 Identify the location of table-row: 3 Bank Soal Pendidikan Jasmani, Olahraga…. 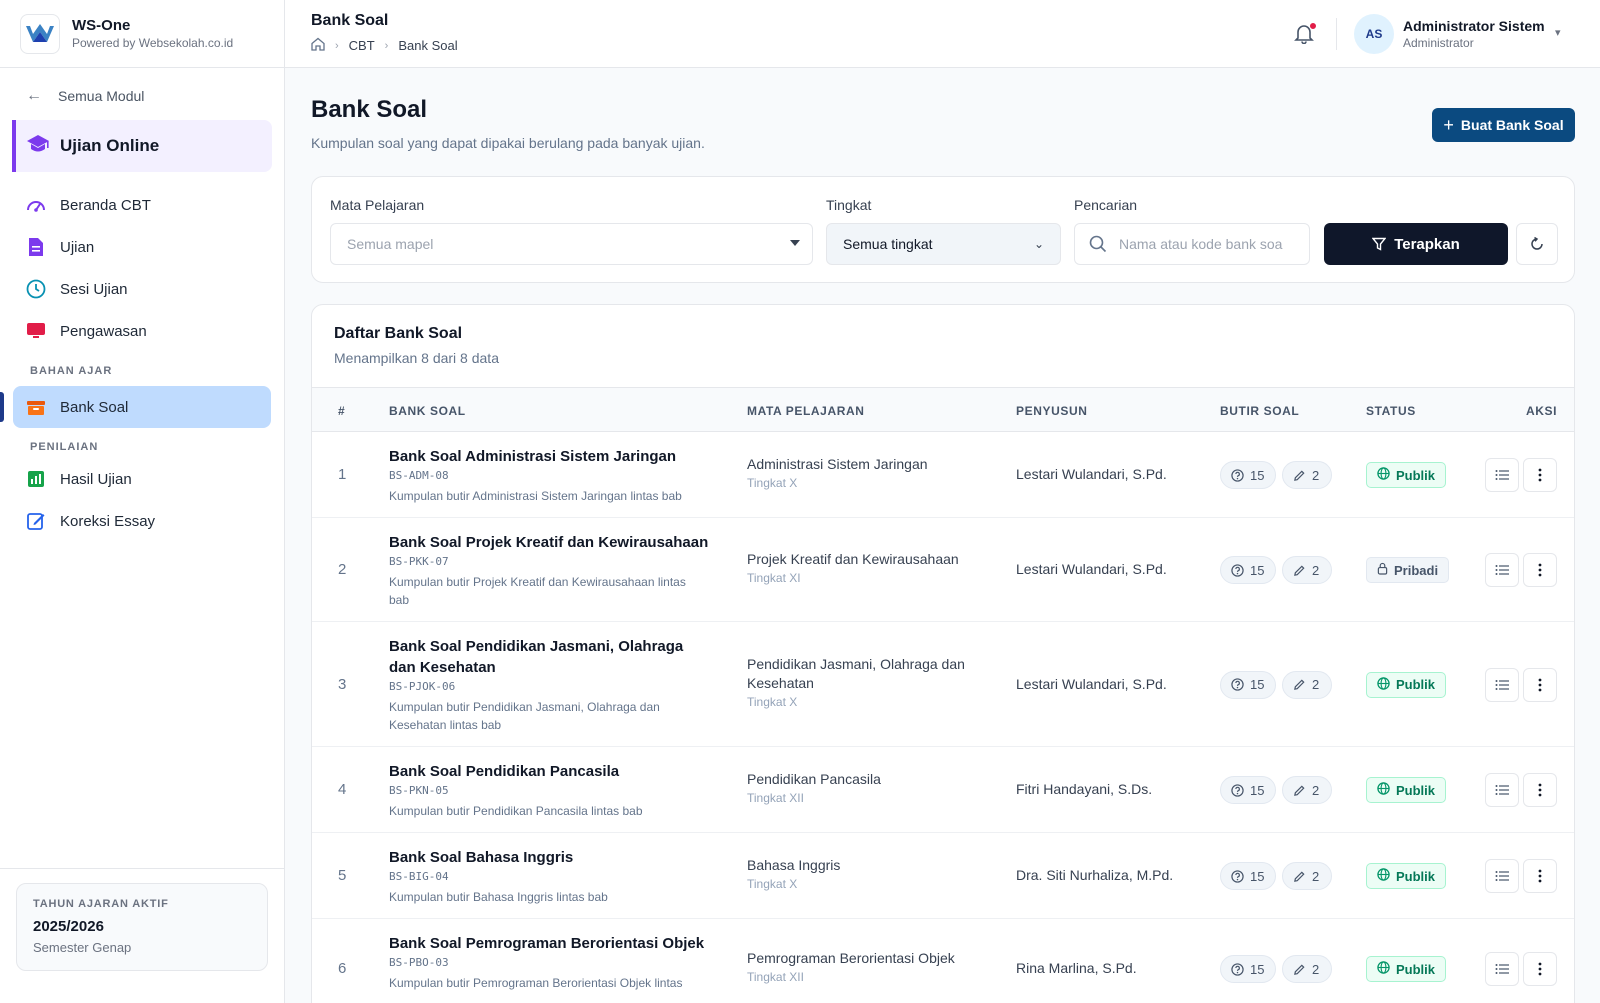
(943, 684).